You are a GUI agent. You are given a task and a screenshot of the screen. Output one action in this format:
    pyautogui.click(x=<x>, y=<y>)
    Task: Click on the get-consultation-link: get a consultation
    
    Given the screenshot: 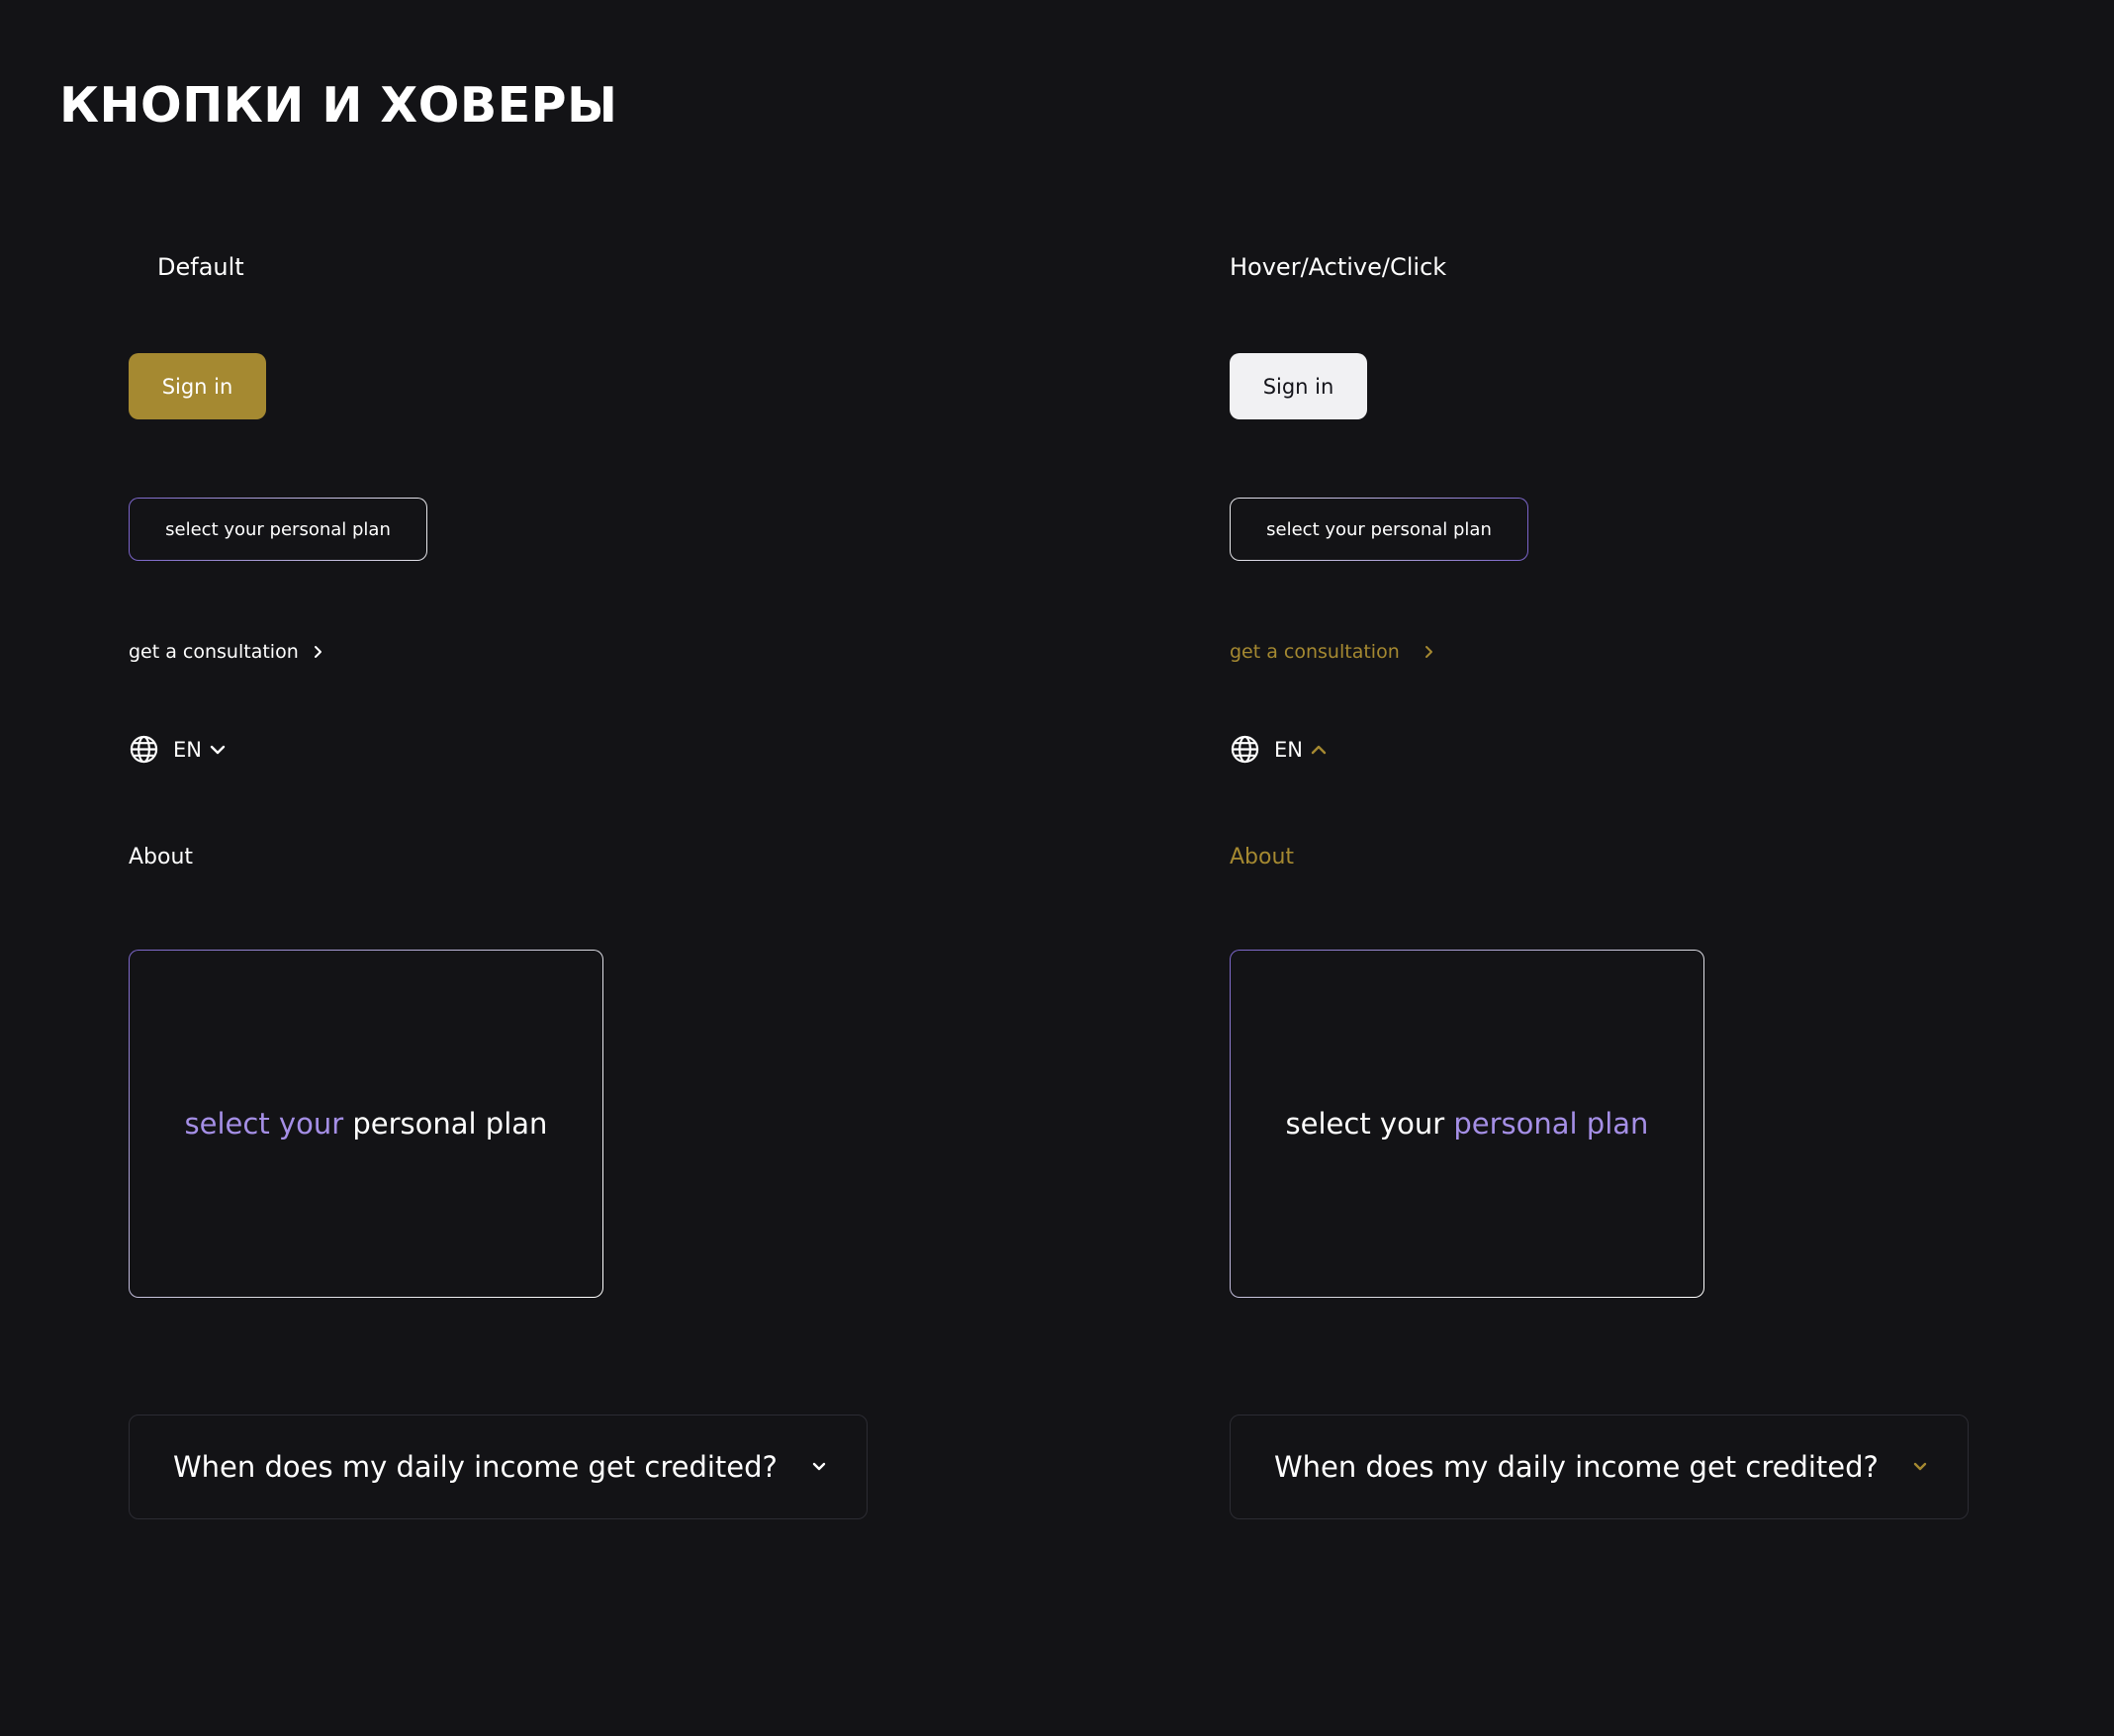 What is the action you would take?
    pyautogui.click(x=226, y=652)
    